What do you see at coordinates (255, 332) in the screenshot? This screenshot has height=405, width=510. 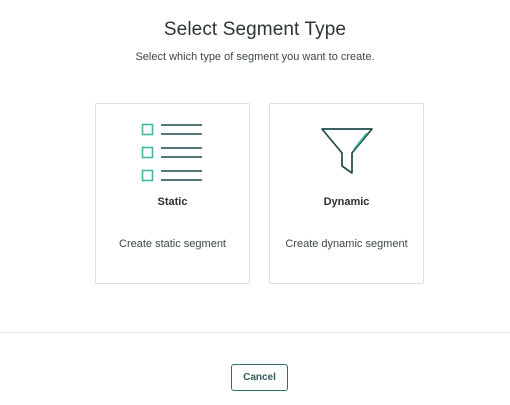 I see `footer-divider` at bounding box center [255, 332].